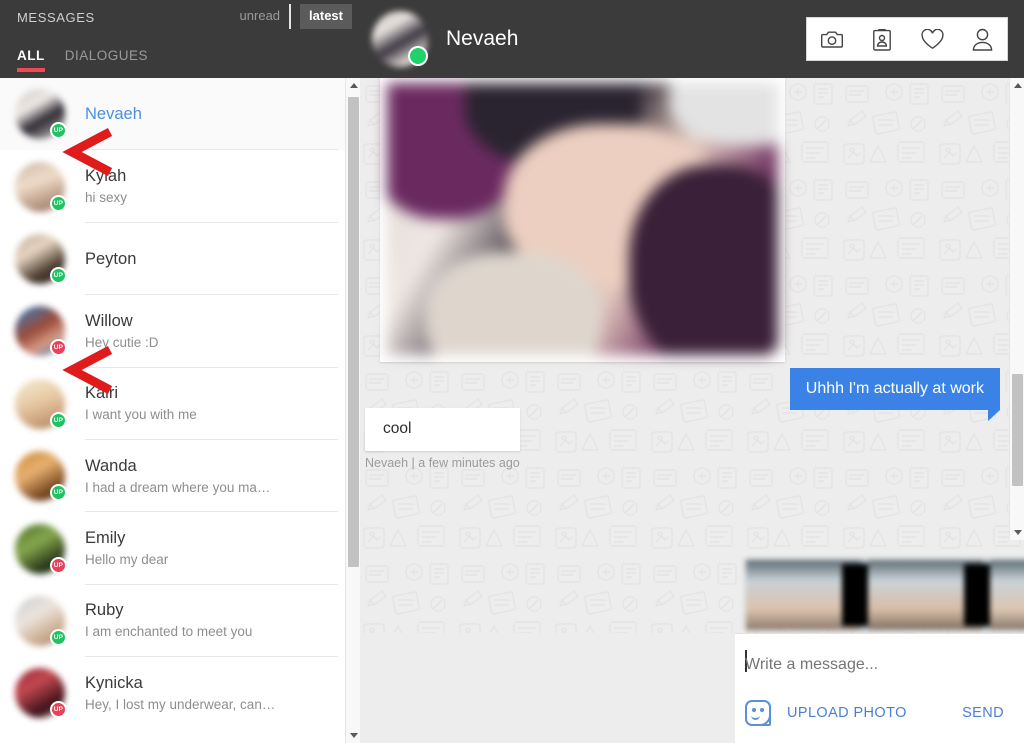 This screenshot has width=1024, height=743. Describe the element at coordinates (111, 465) in the screenshot. I see `conversation-name: Wanda` at that location.